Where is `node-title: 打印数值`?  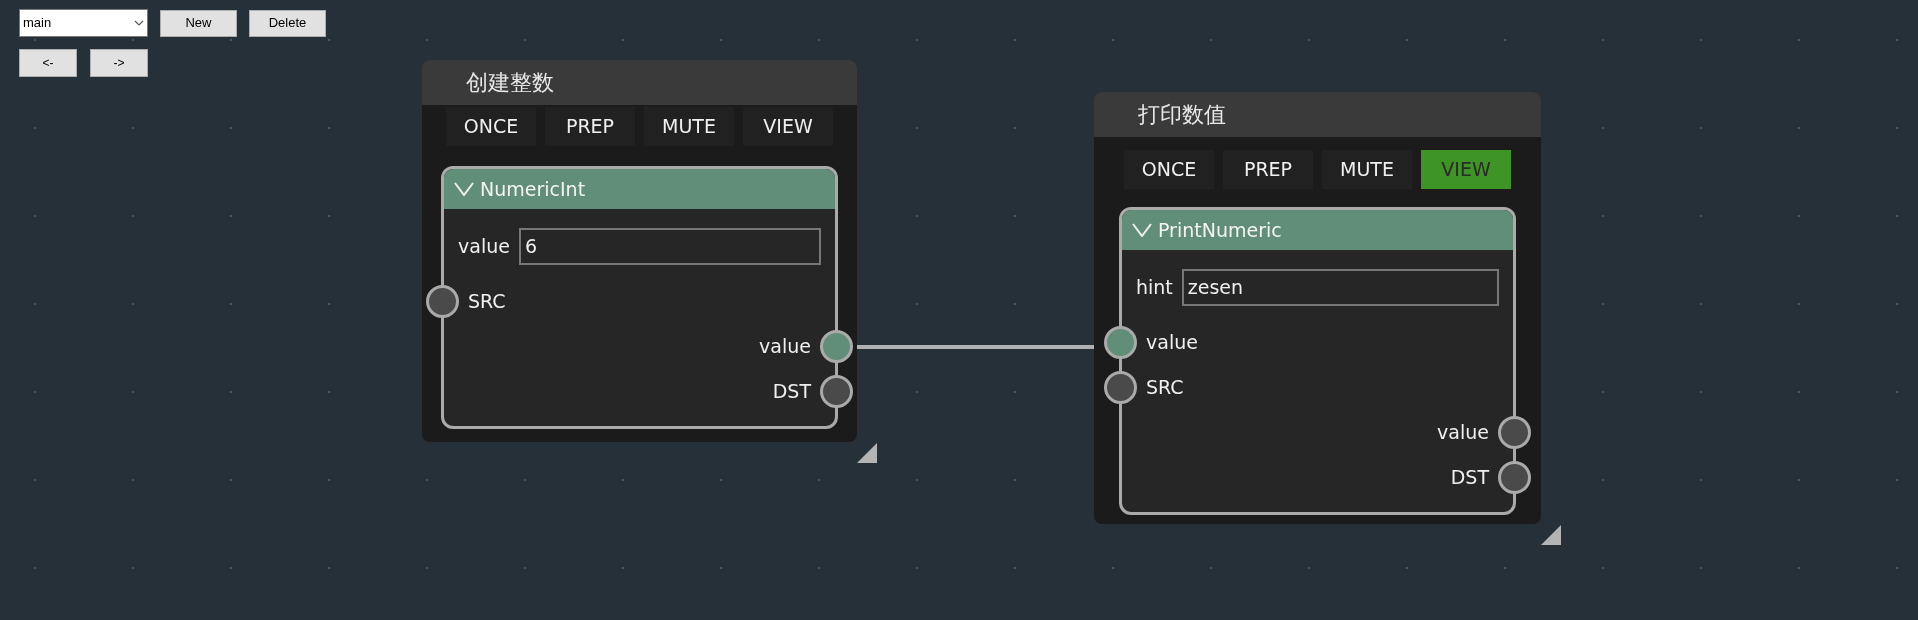 node-title: 打印数值 is located at coordinates (1182, 115).